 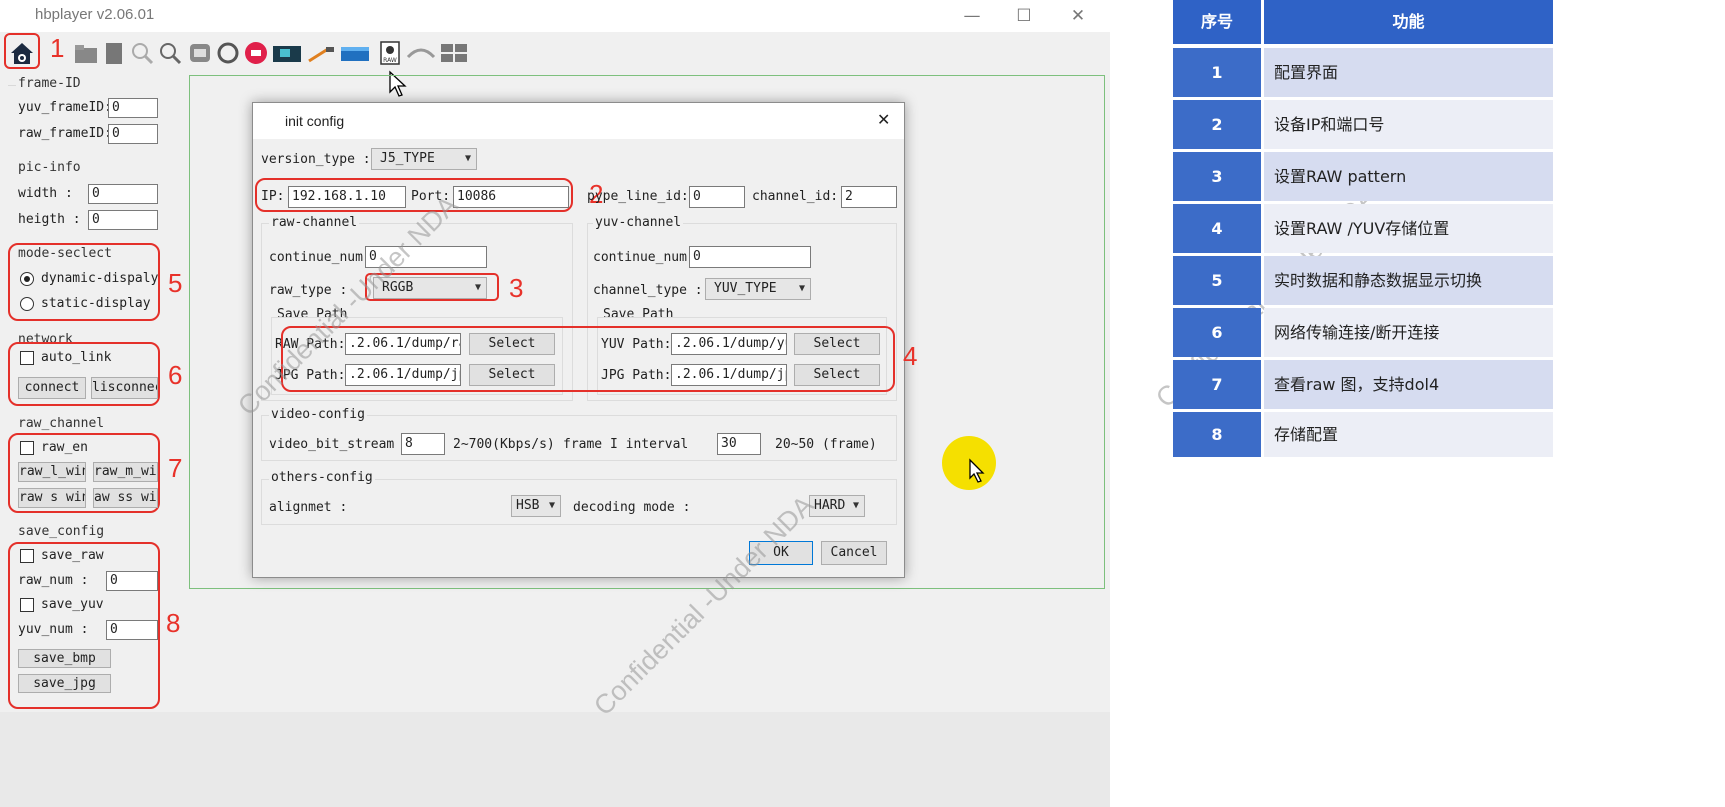 I want to click on alignment-select: HSB ▼, so click(x=536, y=506).